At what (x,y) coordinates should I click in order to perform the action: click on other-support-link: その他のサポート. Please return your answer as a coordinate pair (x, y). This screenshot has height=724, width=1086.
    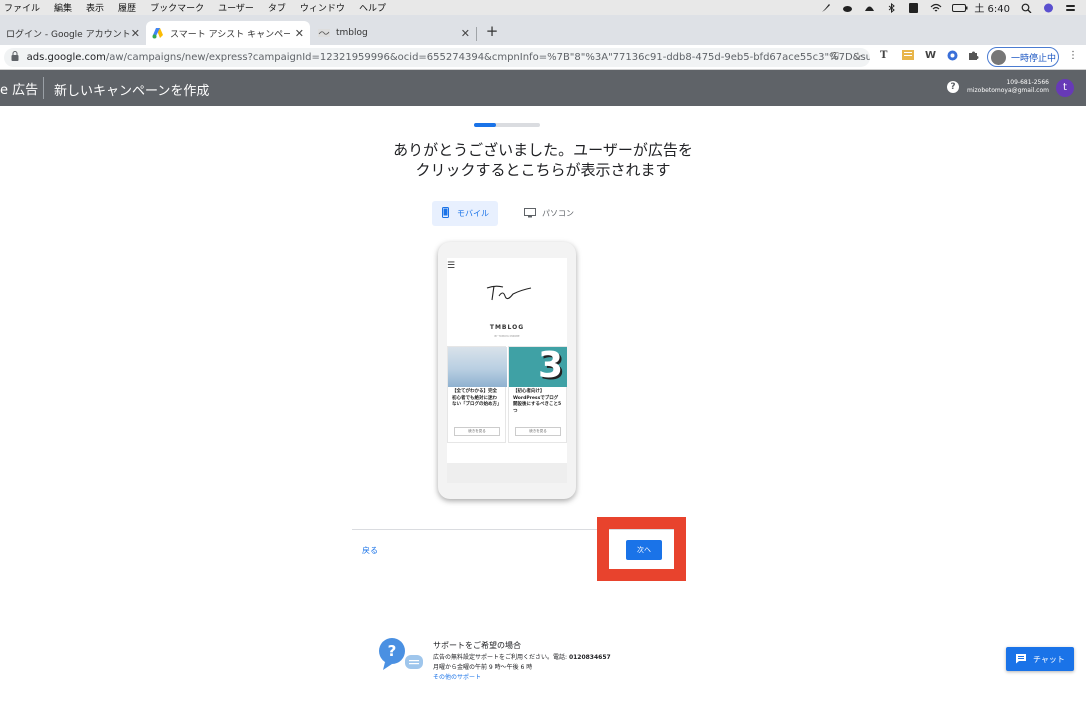
    Looking at the image, I should click on (457, 676).